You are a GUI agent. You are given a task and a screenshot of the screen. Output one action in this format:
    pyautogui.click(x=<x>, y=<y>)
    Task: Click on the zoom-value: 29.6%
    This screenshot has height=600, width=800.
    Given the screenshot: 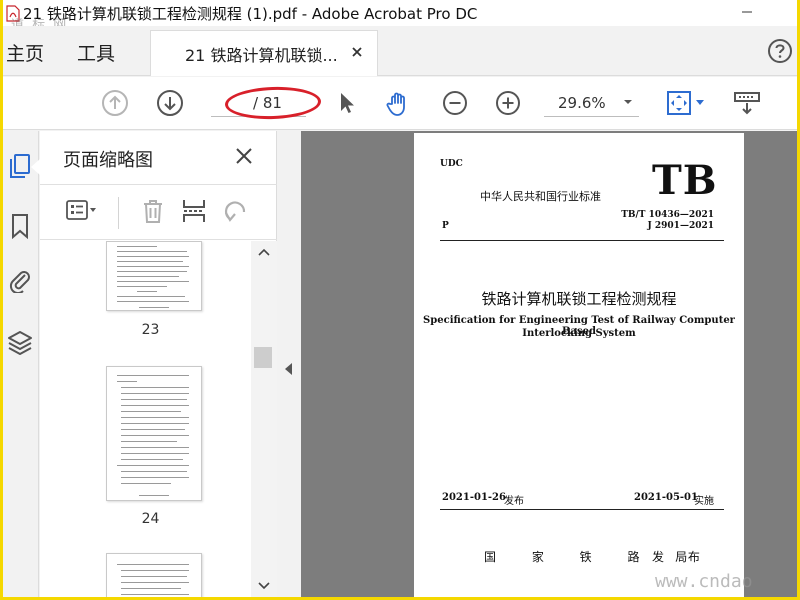 What is the action you would take?
    pyautogui.click(x=582, y=103)
    